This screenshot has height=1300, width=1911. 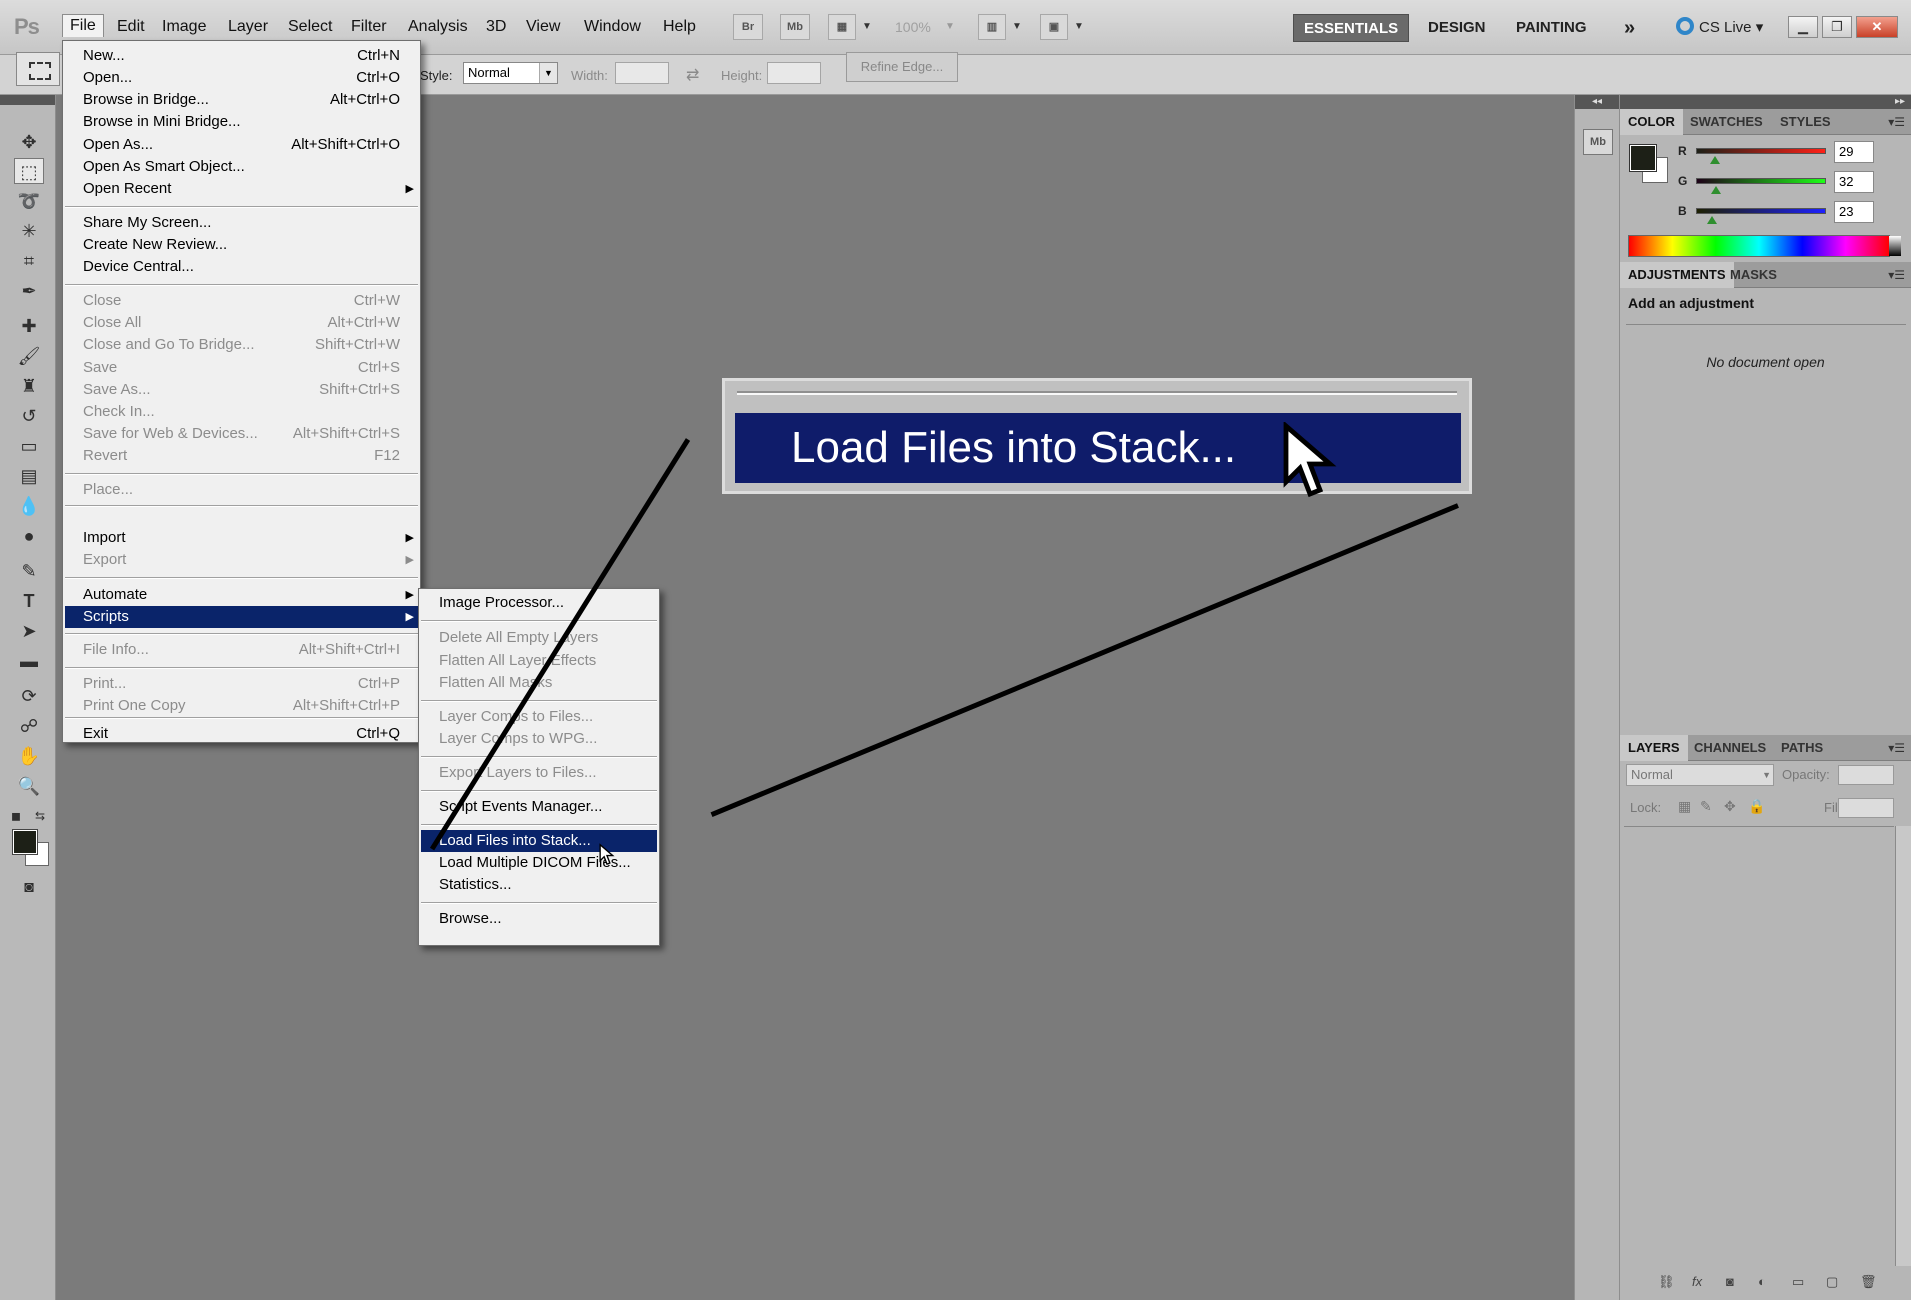 I want to click on zoom-tool-icon: 🔍, so click(x=29, y=786).